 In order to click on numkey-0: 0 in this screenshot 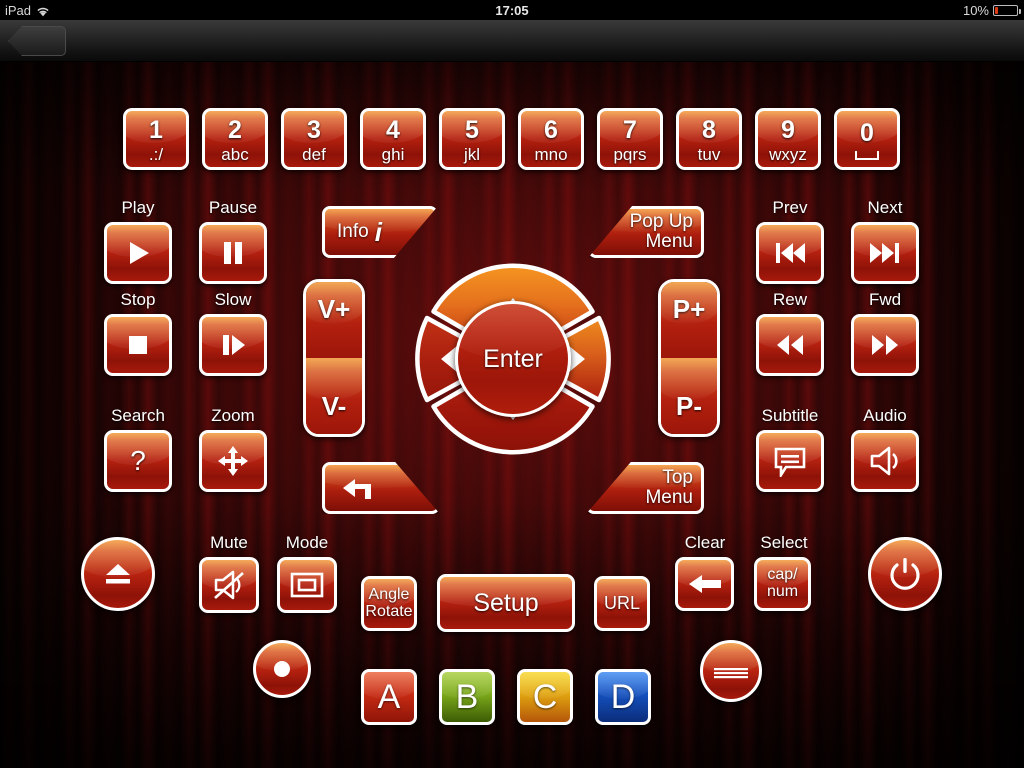, I will do `click(867, 139)`.